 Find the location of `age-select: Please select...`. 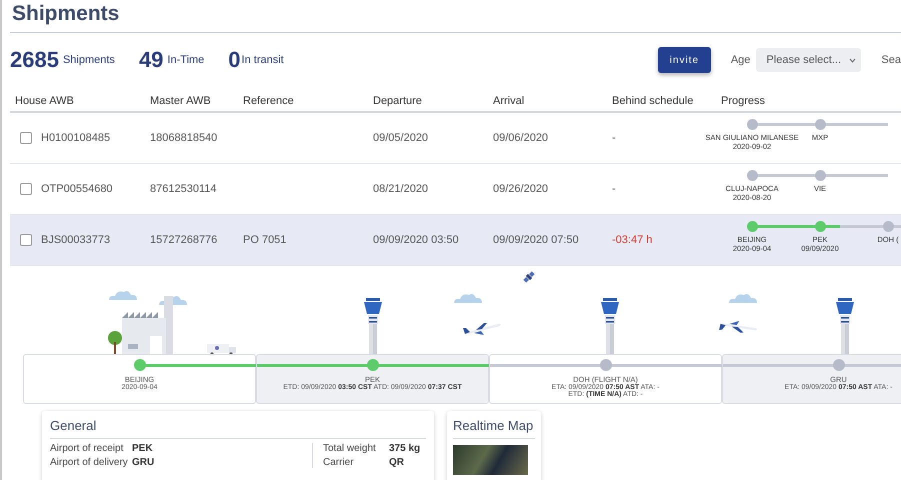

age-select: Please select... is located at coordinates (809, 60).